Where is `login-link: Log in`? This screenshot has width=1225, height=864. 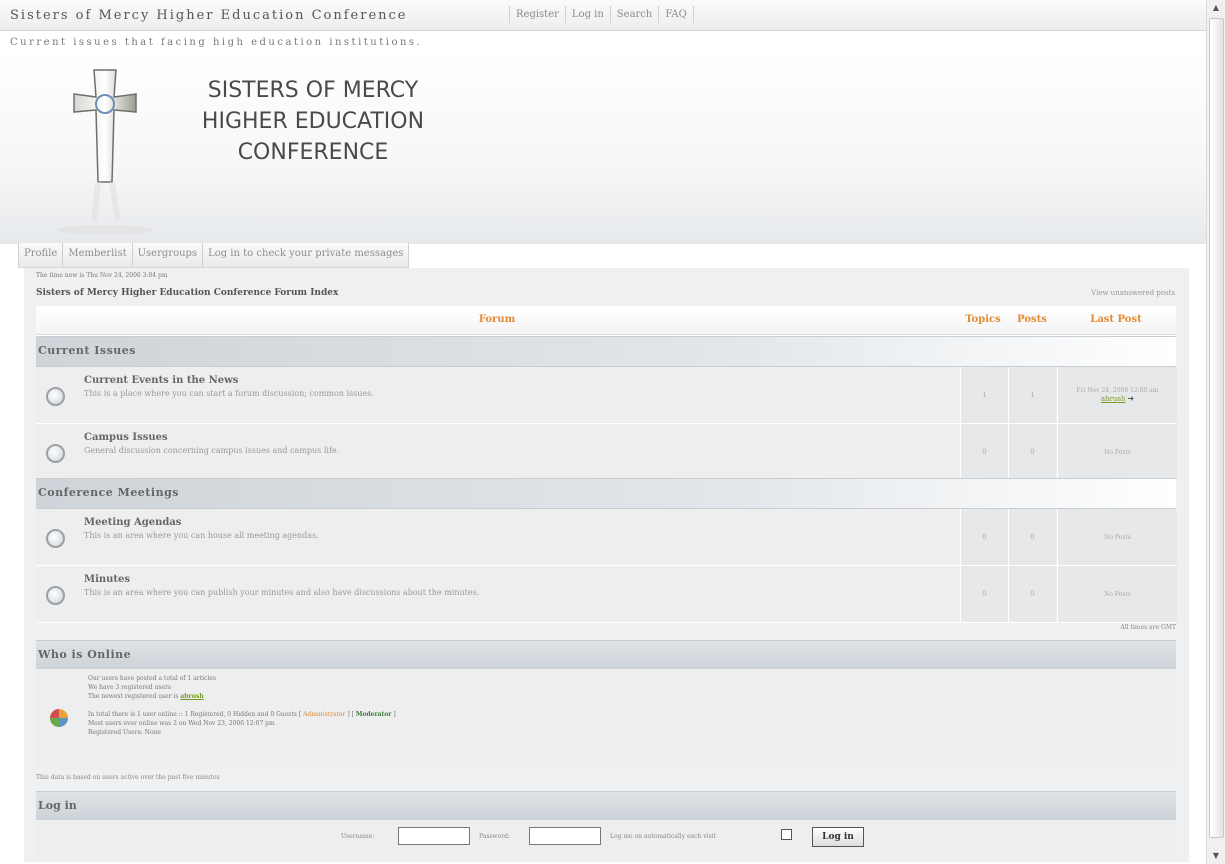 login-link: Log in is located at coordinates (587, 14).